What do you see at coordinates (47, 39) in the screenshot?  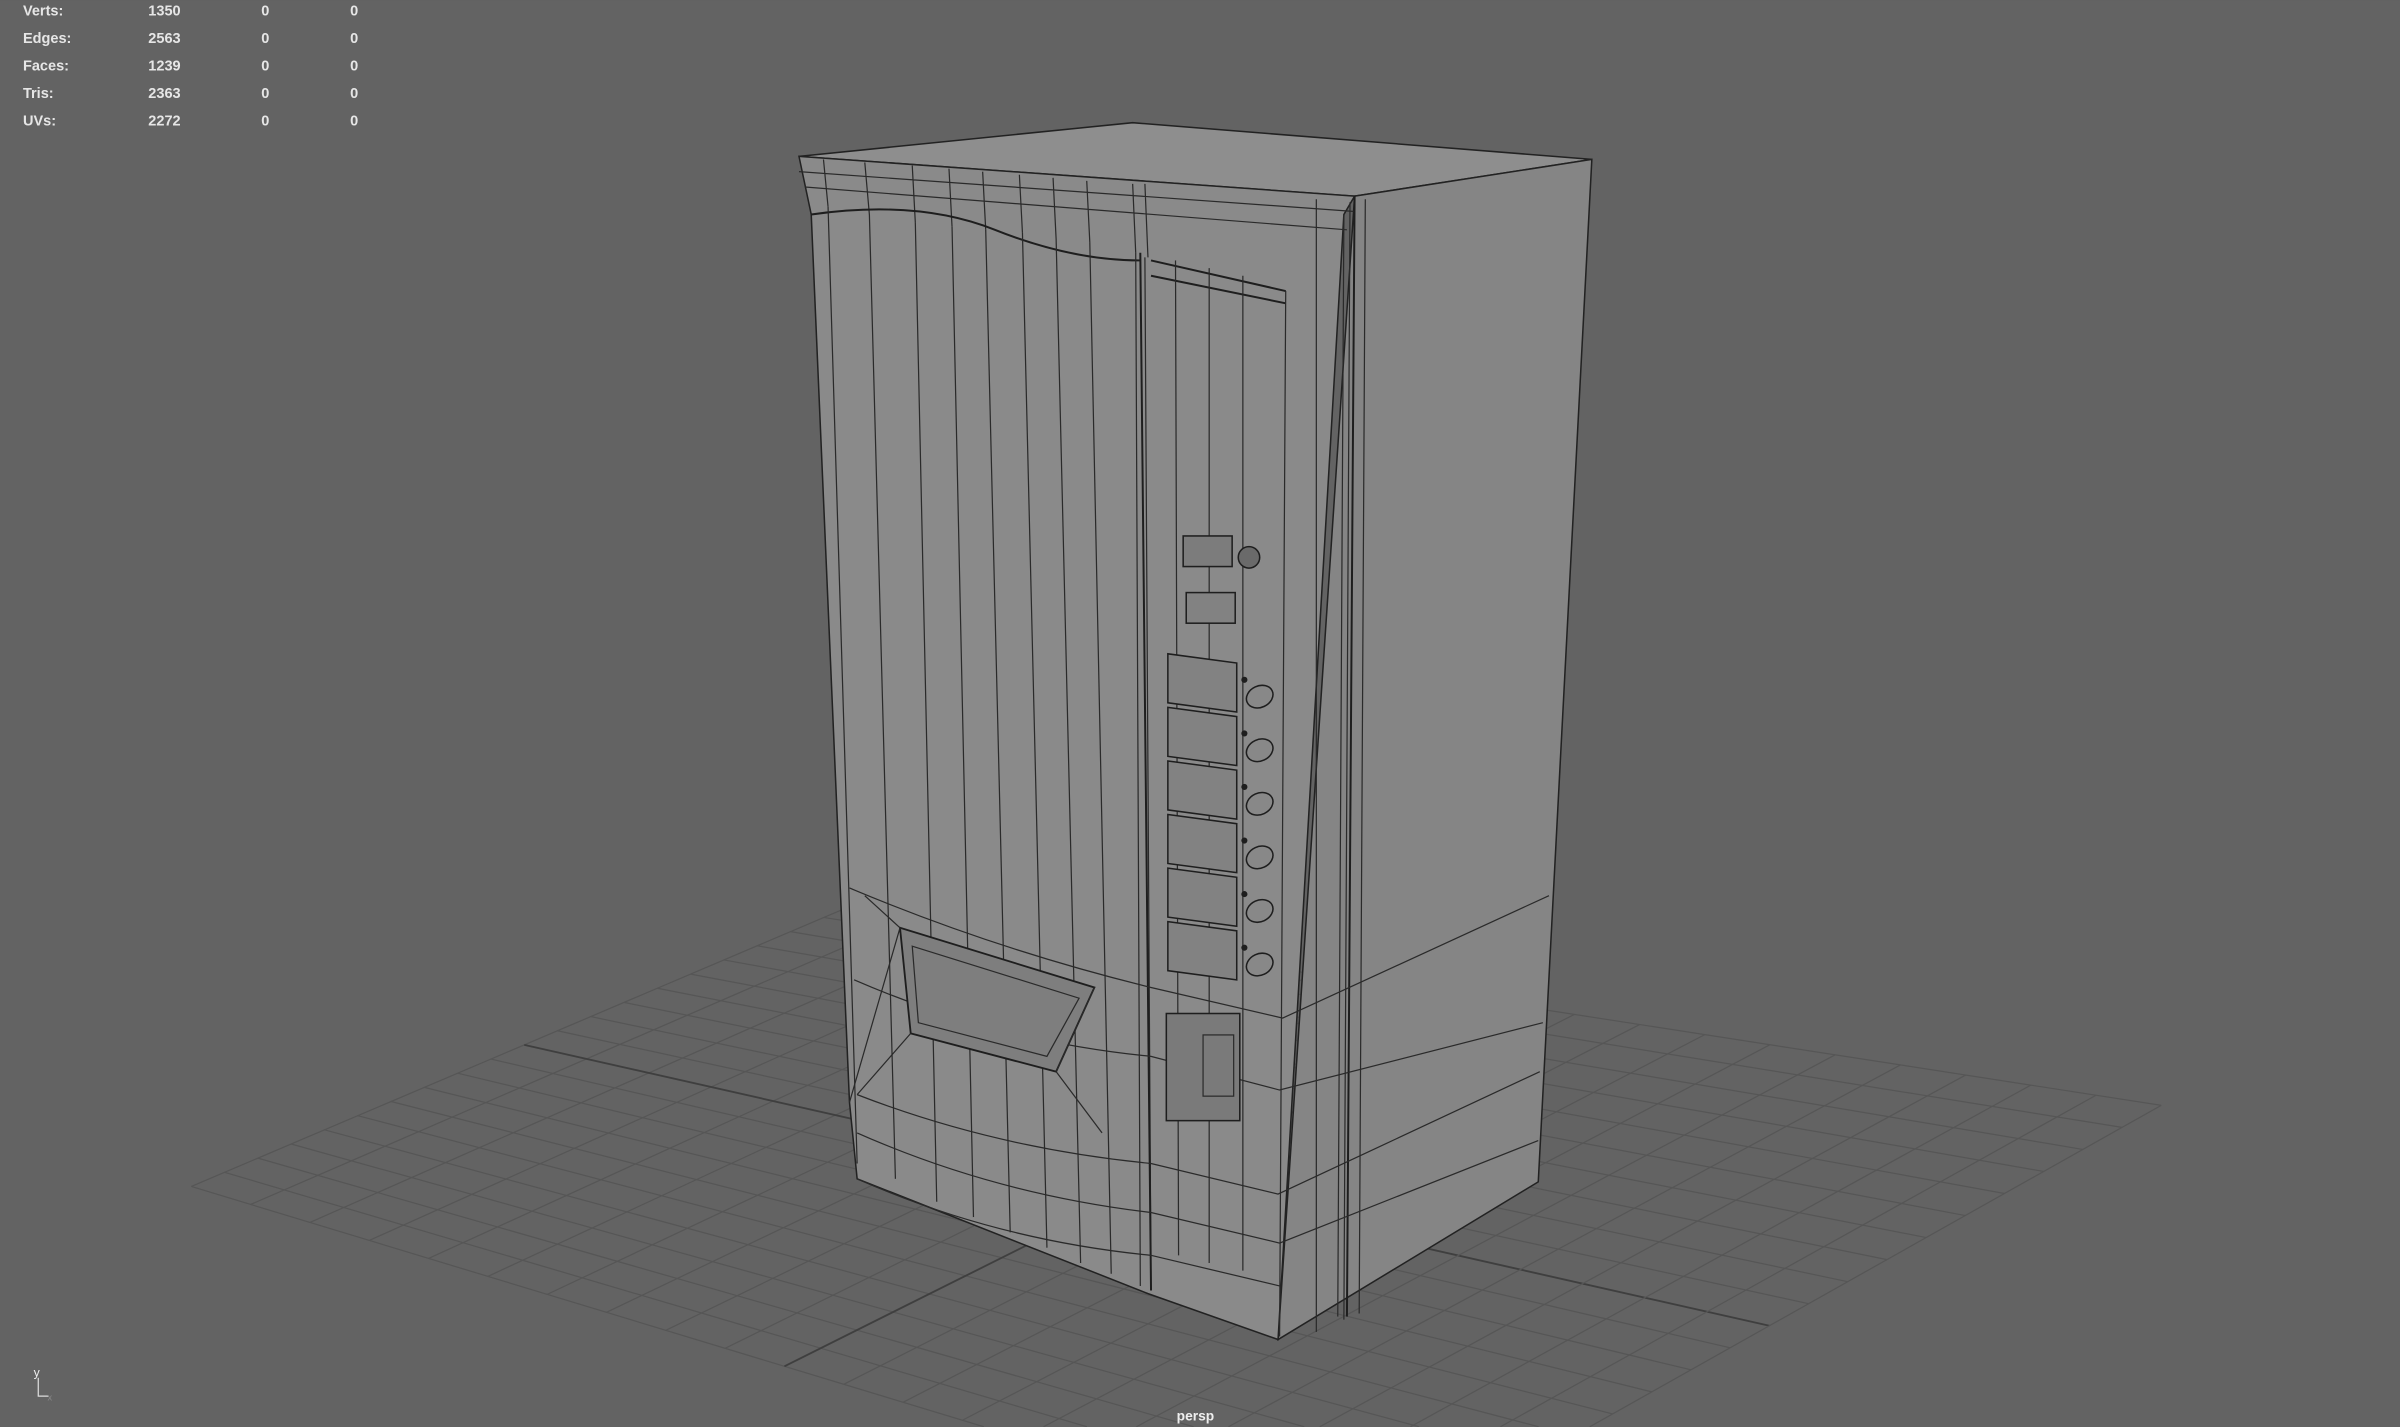 I see `hud-label: Edges:` at bounding box center [47, 39].